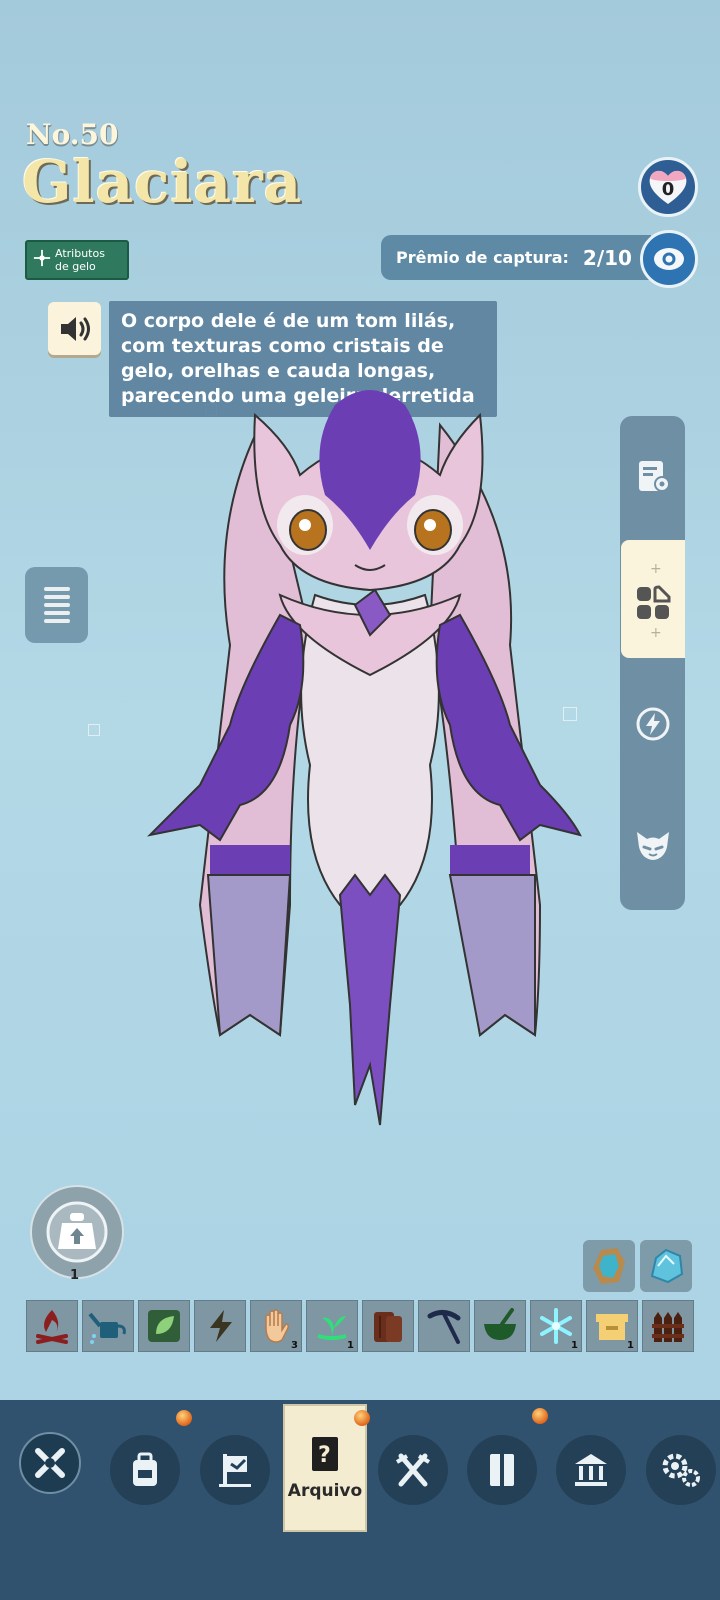 The height and width of the screenshot is (1600, 720). I want to click on lightning-circle-icon, so click(652, 724).